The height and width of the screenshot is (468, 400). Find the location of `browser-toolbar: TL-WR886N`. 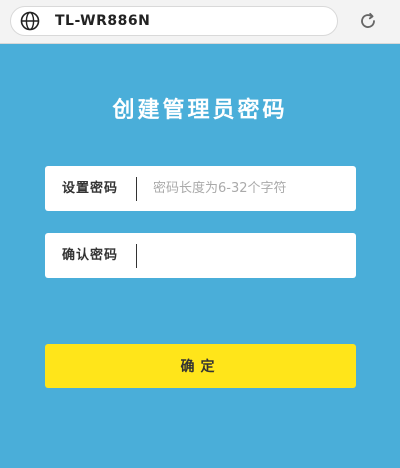

browser-toolbar: TL-WR886N is located at coordinates (200, 22).